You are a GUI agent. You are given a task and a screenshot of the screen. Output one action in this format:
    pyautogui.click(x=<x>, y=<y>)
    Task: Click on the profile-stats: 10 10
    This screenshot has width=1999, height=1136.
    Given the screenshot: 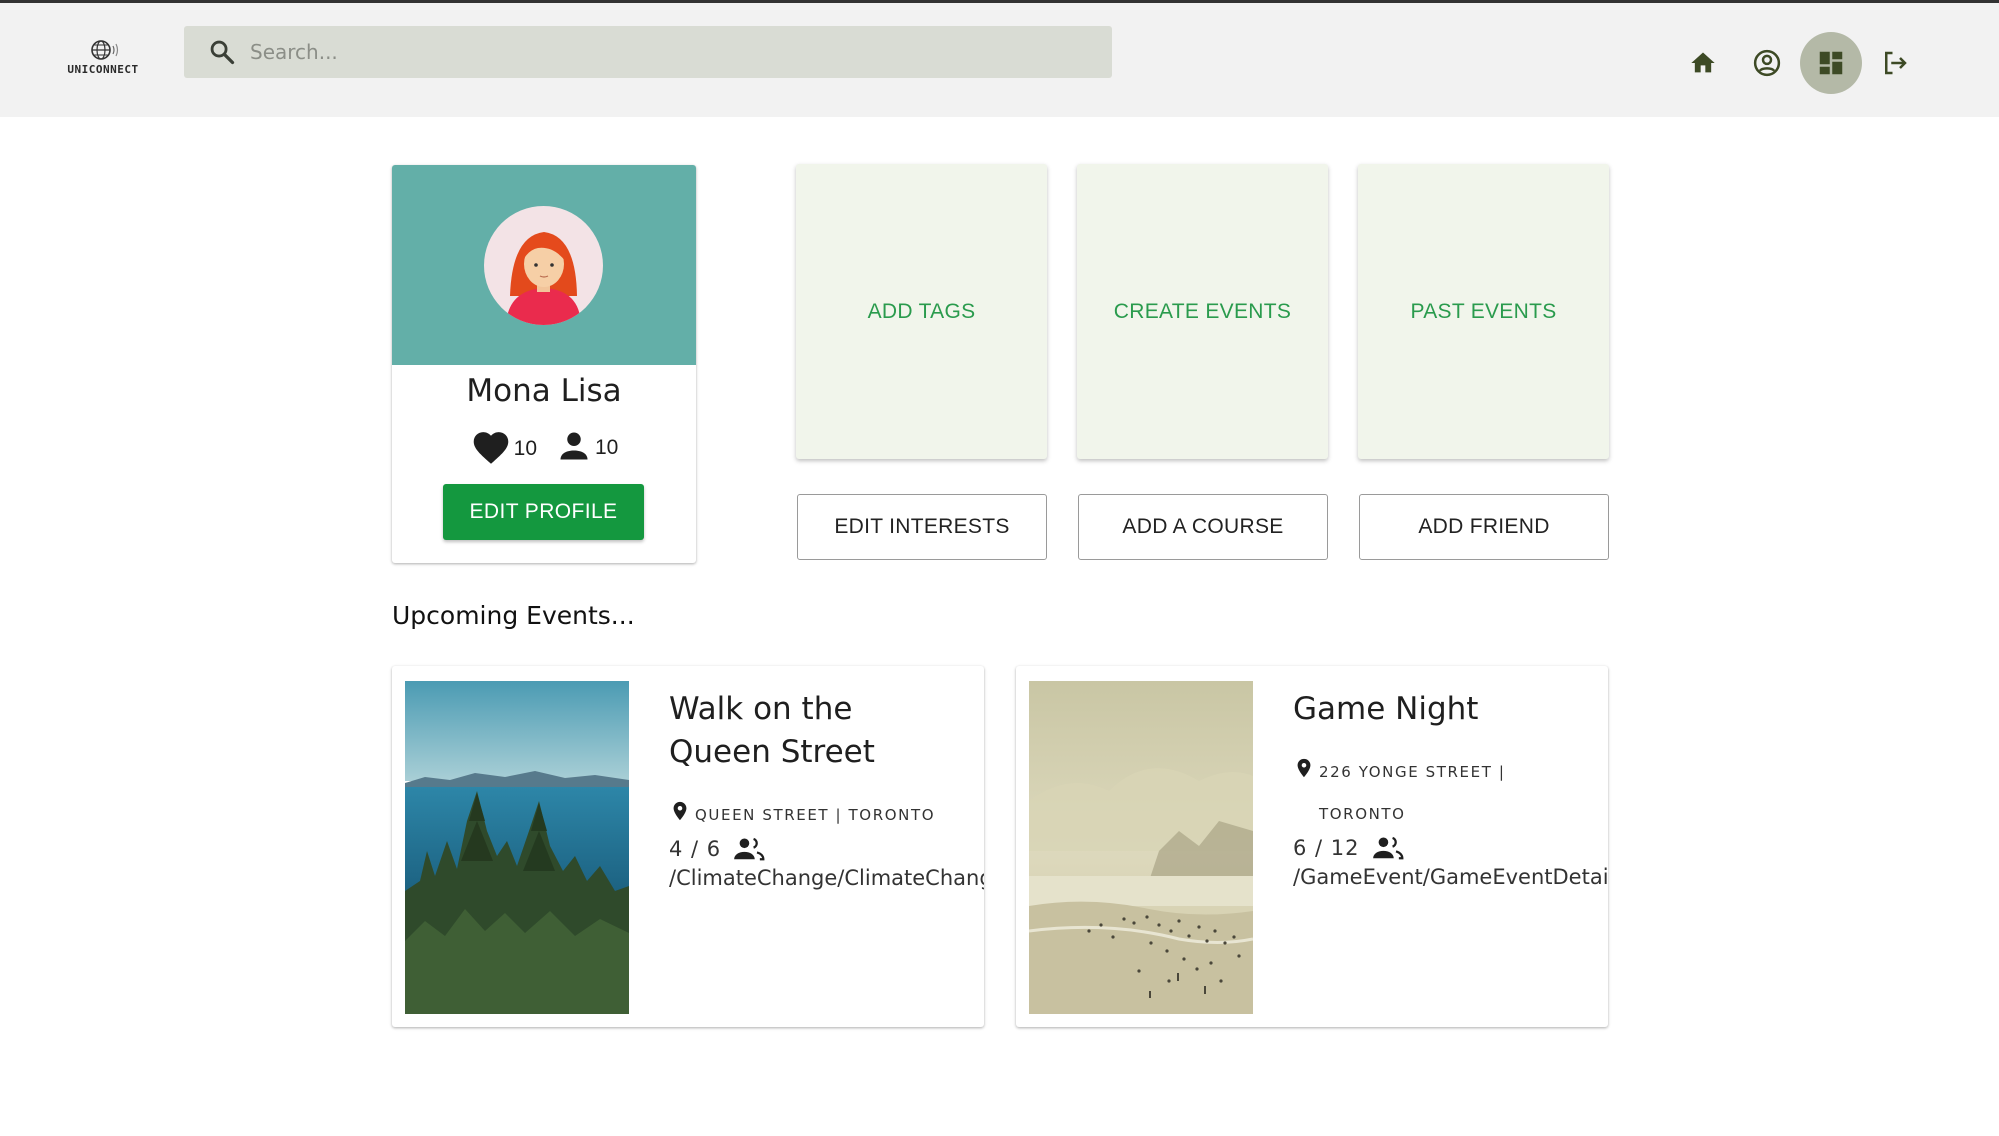 What is the action you would take?
    pyautogui.click(x=544, y=446)
    